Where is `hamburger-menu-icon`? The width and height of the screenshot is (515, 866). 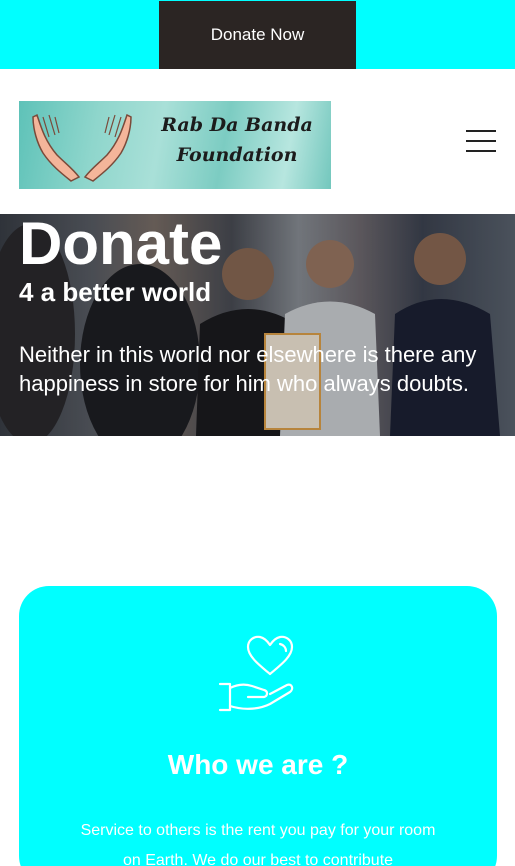
hamburger-menu-icon is located at coordinates (481, 141).